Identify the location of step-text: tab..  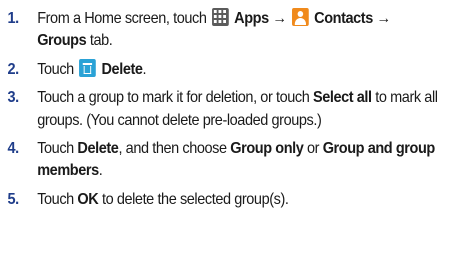
(99, 41).